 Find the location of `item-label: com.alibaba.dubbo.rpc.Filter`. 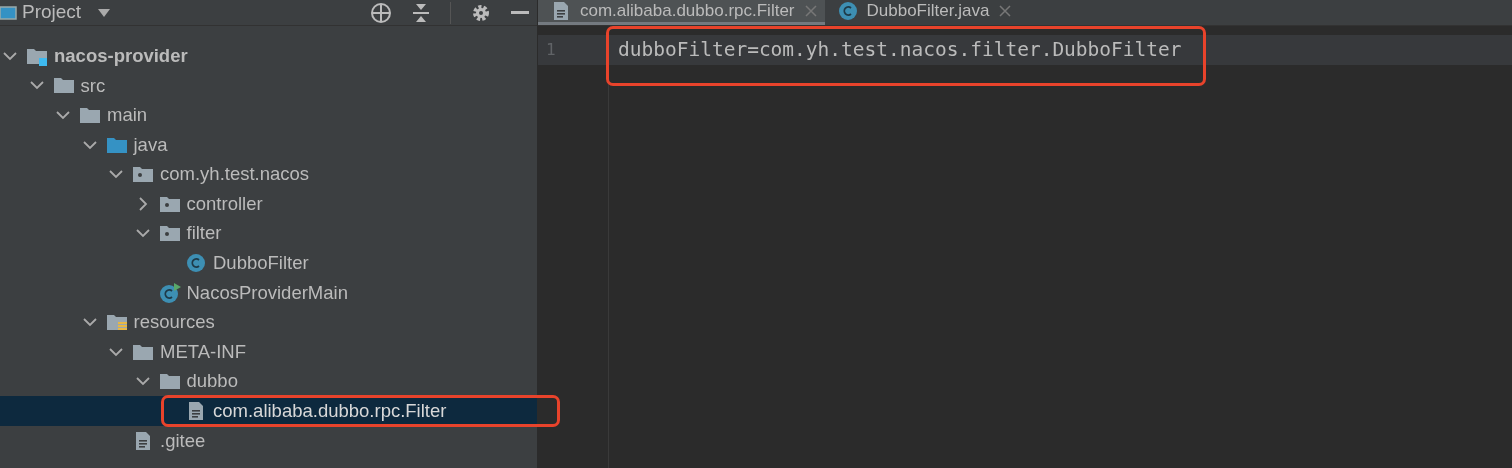

item-label: com.alibaba.dubbo.rpc.Filter is located at coordinates (330, 411).